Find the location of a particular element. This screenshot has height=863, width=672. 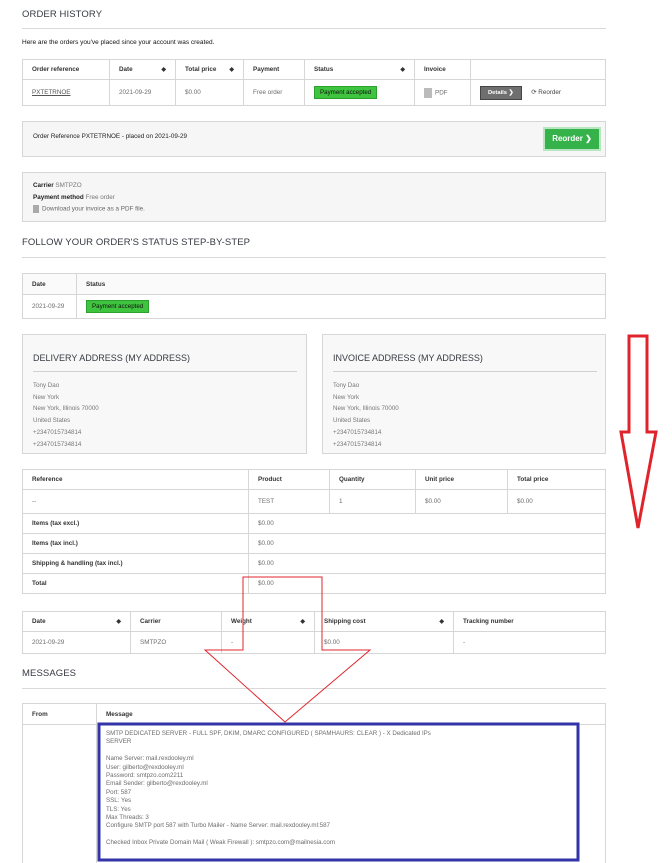

blue-highlight-box is located at coordinates (338, 792).